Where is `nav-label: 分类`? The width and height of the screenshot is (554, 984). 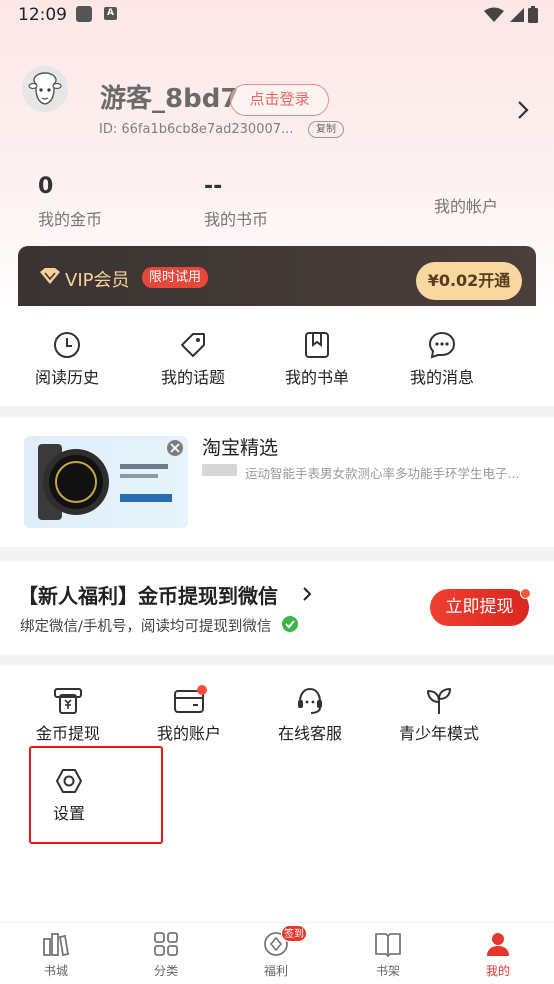
nav-label: 分类 is located at coordinates (165, 971).